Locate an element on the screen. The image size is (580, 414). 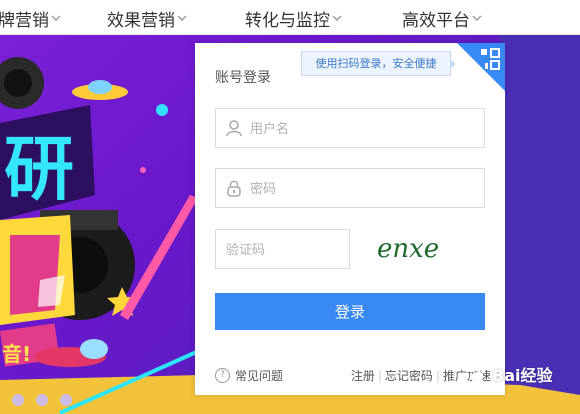
nav-item-label: 效果营销 is located at coordinates (141, 21).